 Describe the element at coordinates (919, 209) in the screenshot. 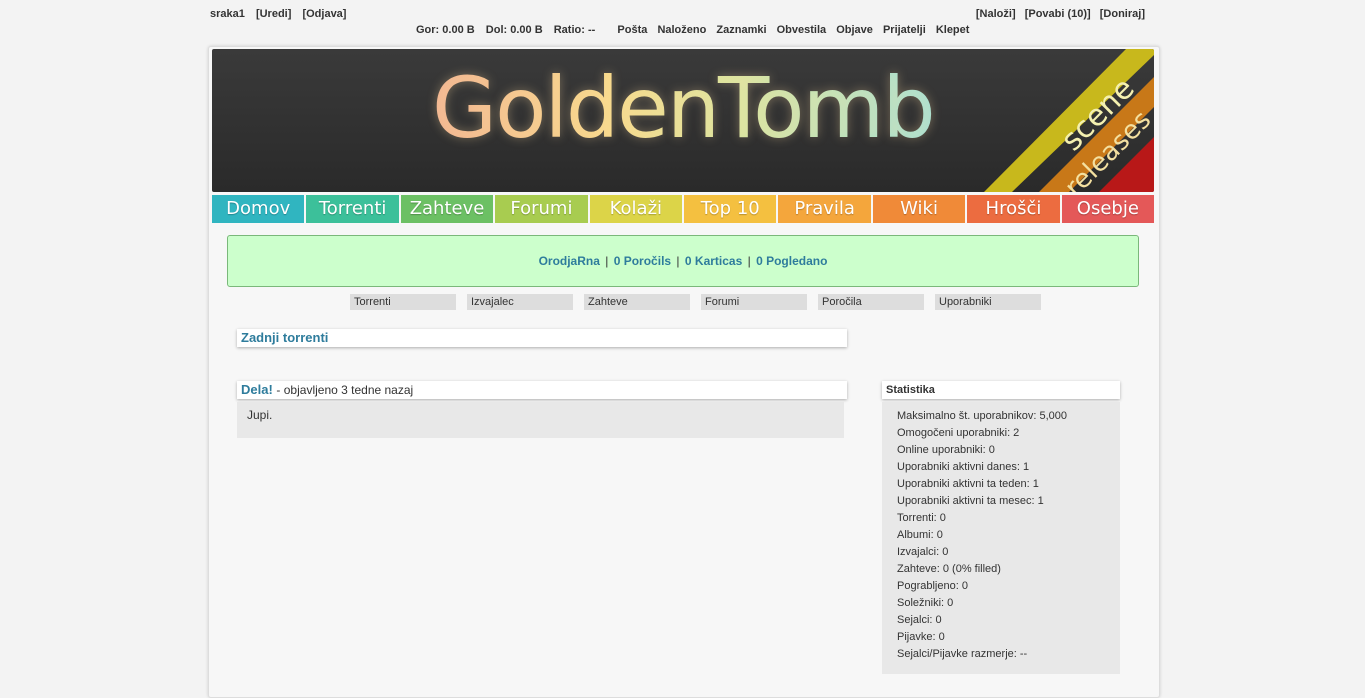

I see `nav-wiki: Wiki` at that location.